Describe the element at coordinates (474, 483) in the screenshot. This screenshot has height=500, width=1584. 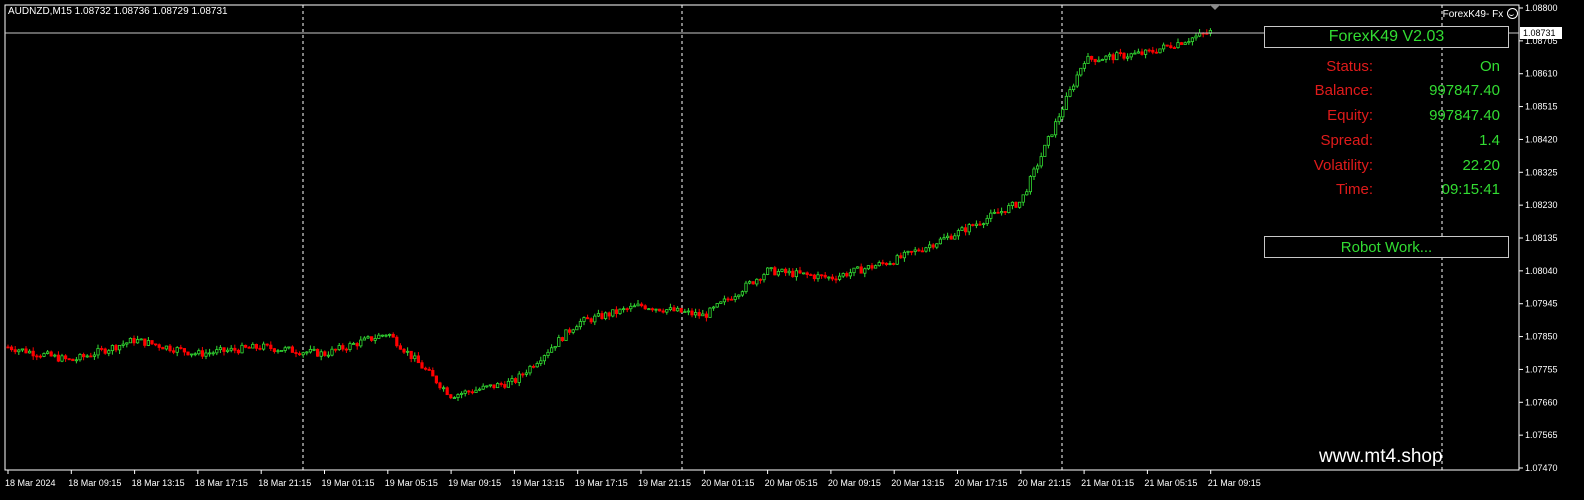
I see `x-tick-label: 19 Mar 09:15` at that location.